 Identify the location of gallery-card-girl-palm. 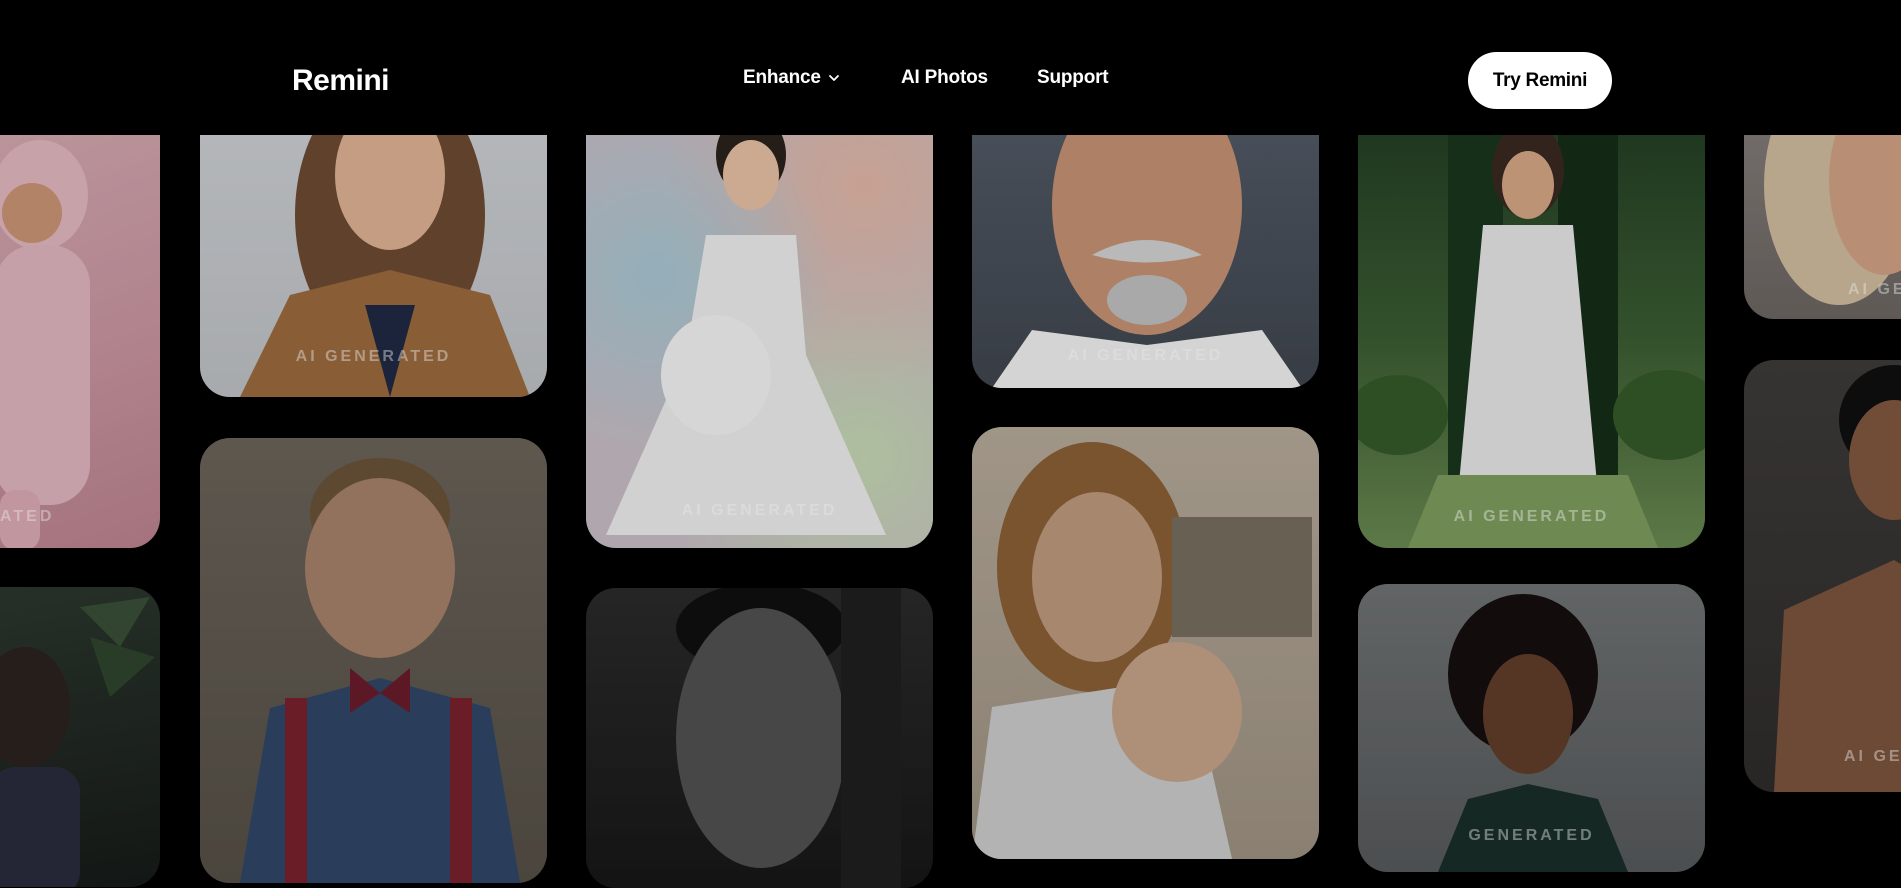
(80, 737).